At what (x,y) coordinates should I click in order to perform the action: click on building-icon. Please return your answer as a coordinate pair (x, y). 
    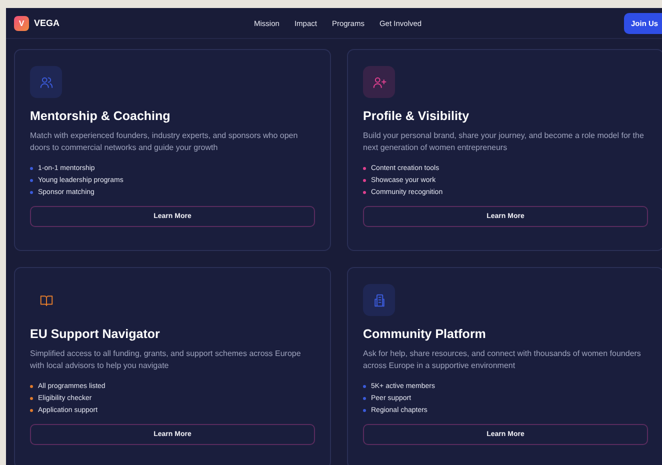
    Looking at the image, I should click on (379, 300).